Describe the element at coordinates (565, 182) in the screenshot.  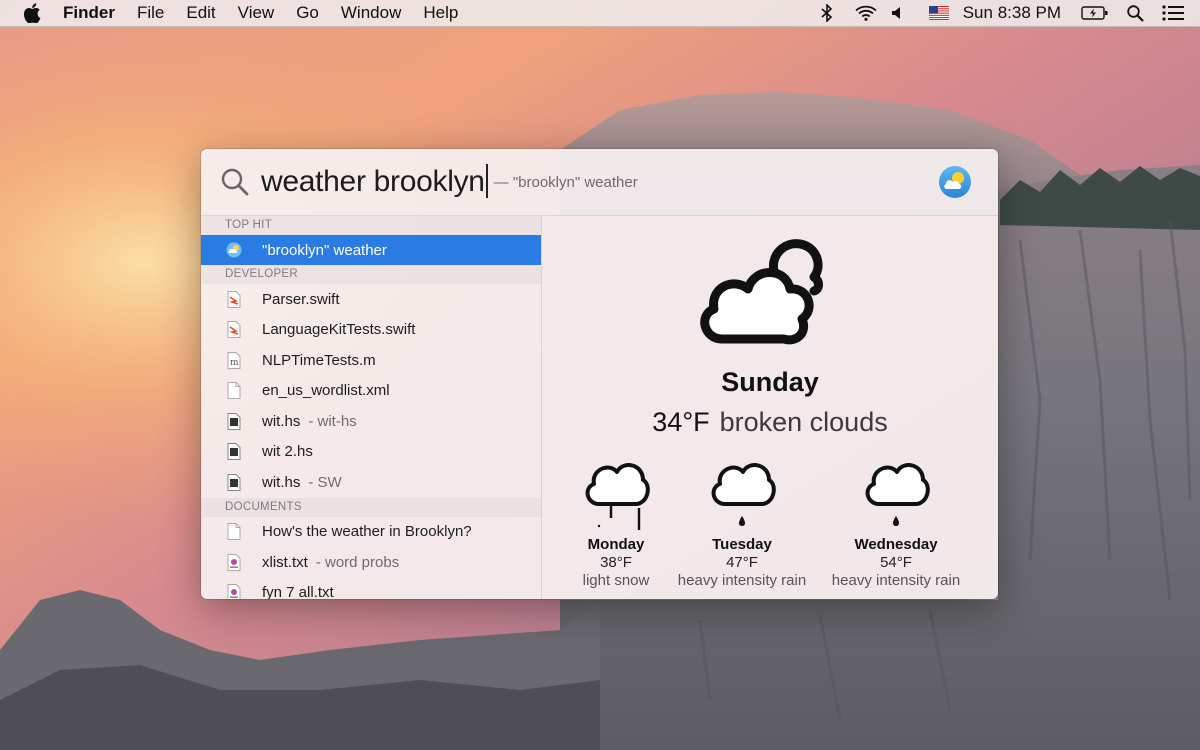
I see `search-completion-hint: — "brooklyn" weather` at that location.